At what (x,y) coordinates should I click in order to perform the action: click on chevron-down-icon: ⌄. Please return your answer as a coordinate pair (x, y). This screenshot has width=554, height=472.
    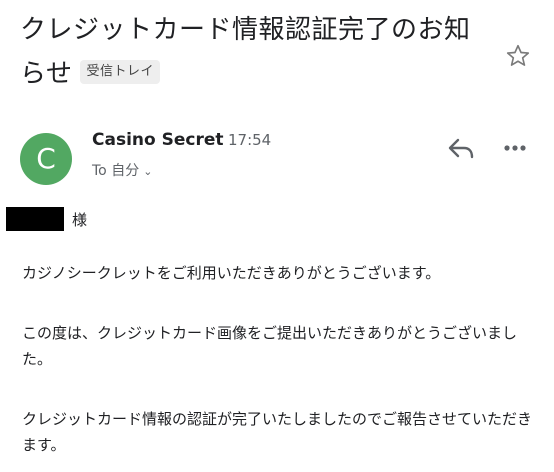
    Looking at the image, I should click on (148, 171).